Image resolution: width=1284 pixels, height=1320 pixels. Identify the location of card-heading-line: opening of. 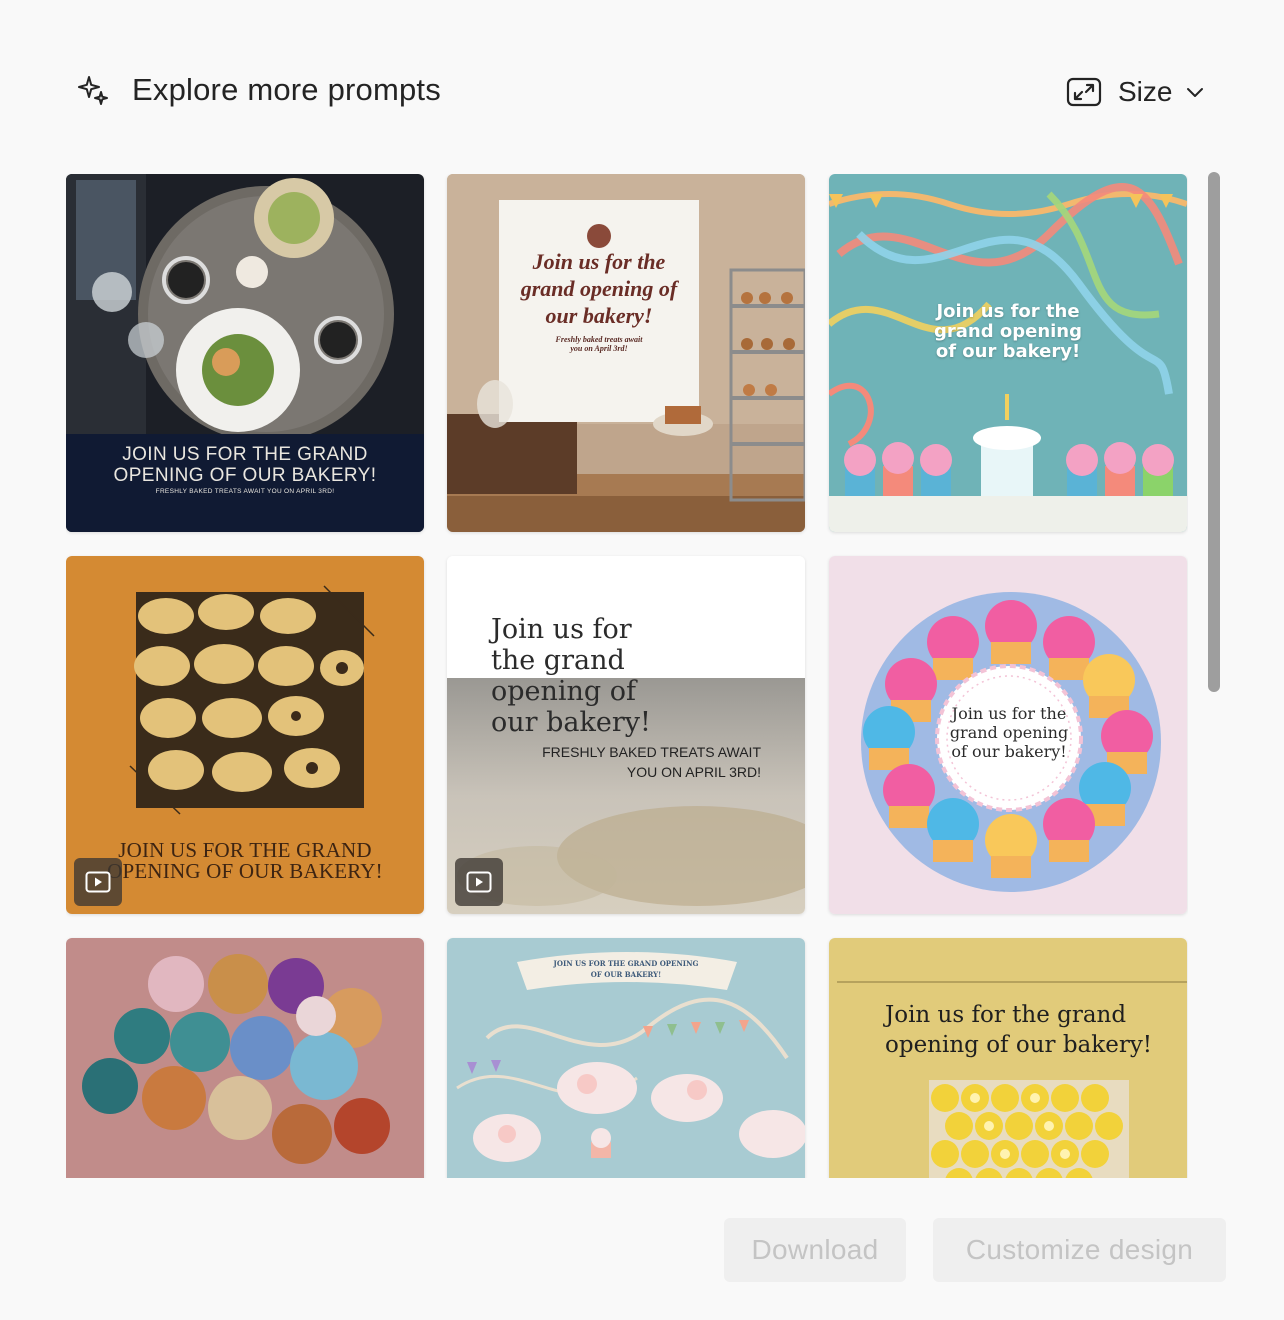
(564, 691).